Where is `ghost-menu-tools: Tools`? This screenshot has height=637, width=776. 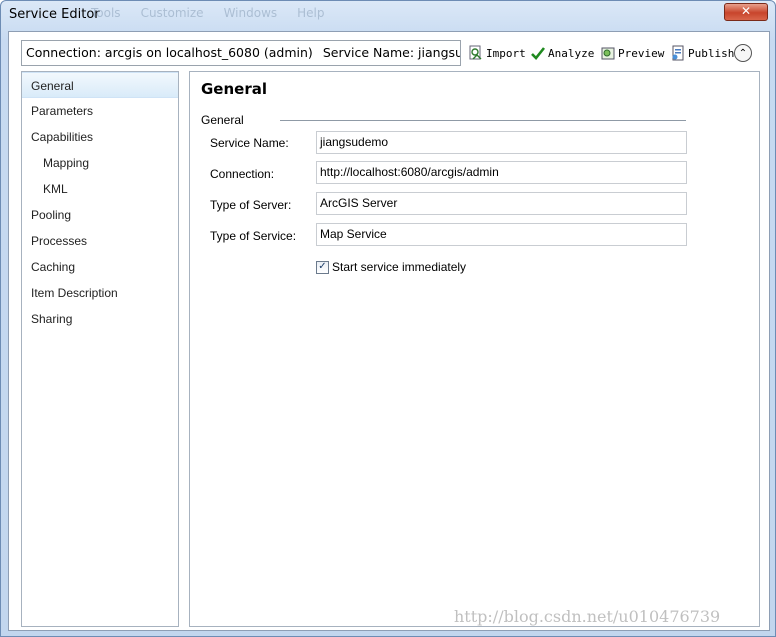
ghost-menu-tools: Tools is located at coordinates (106, 13).